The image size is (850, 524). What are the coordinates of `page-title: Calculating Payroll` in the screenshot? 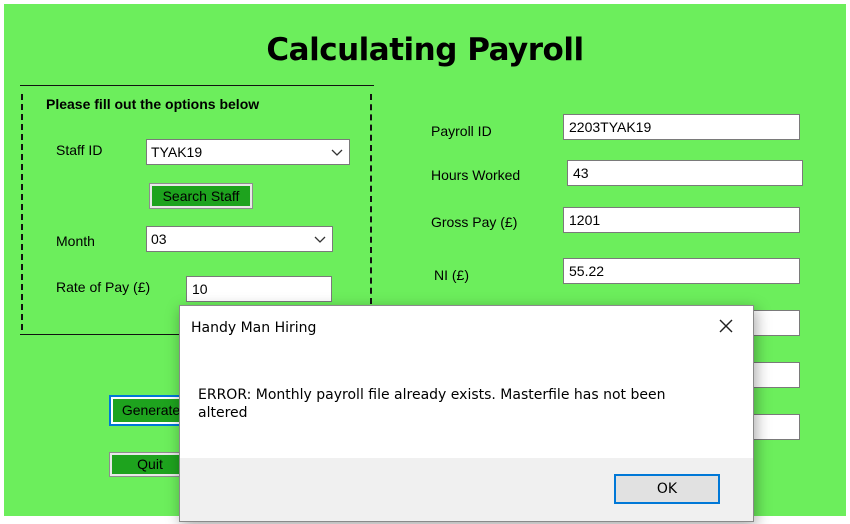 It's located at (425, 50).